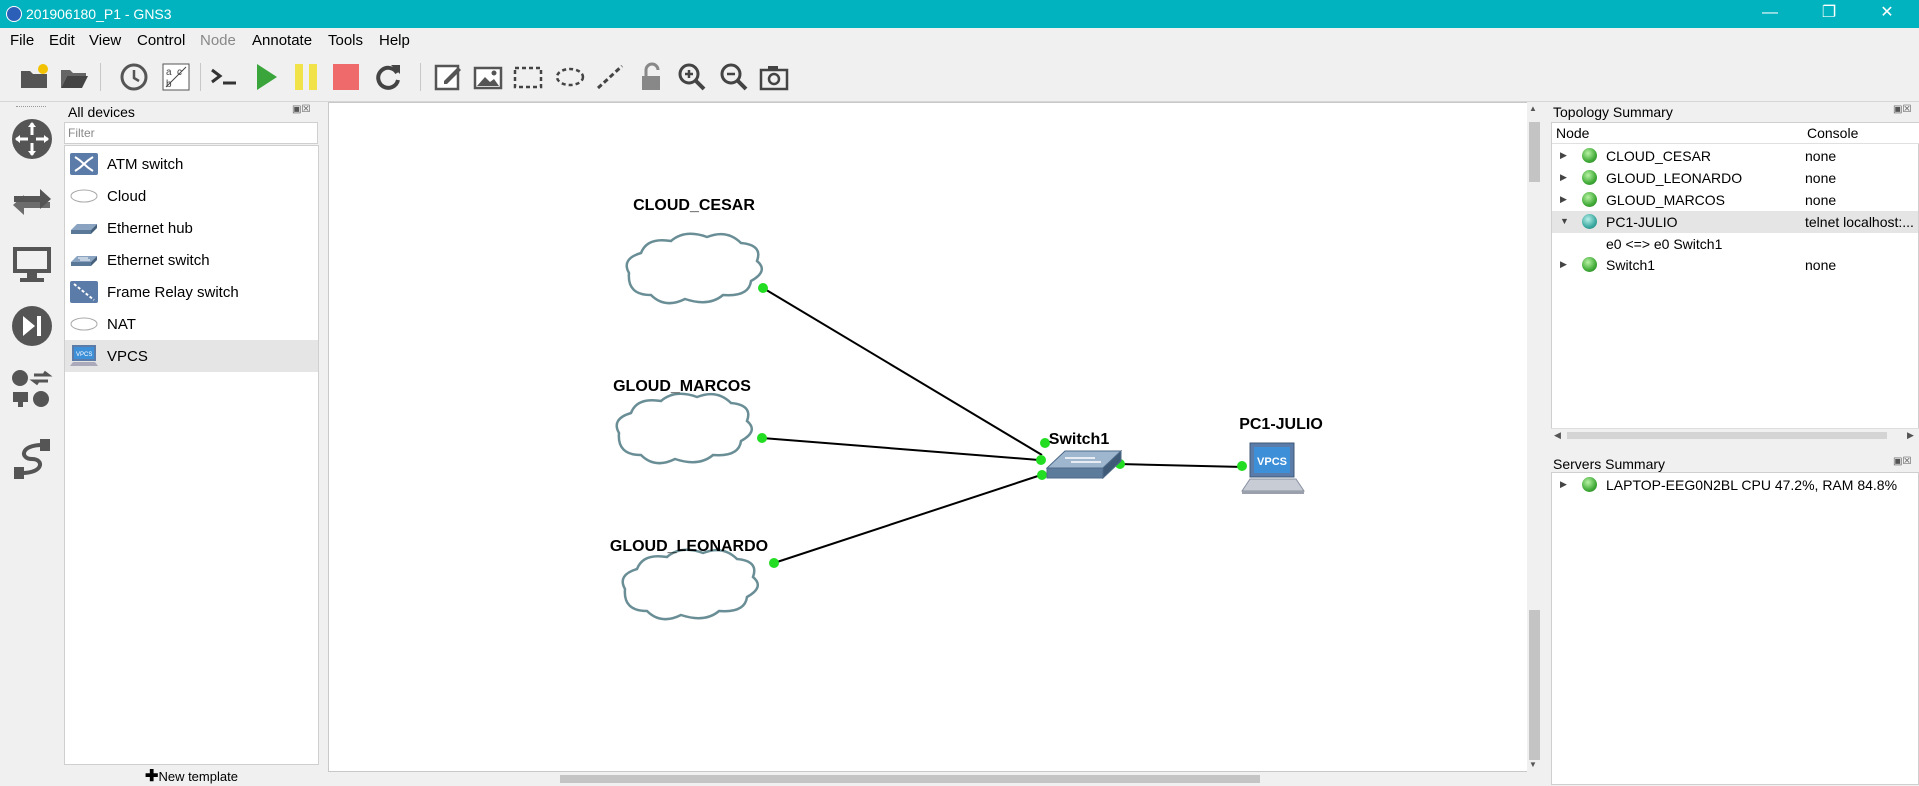  Describe the element at coordinates (1272, 462) in the screenshot. I see `vpcs-screen-text: VPCS` at that location.